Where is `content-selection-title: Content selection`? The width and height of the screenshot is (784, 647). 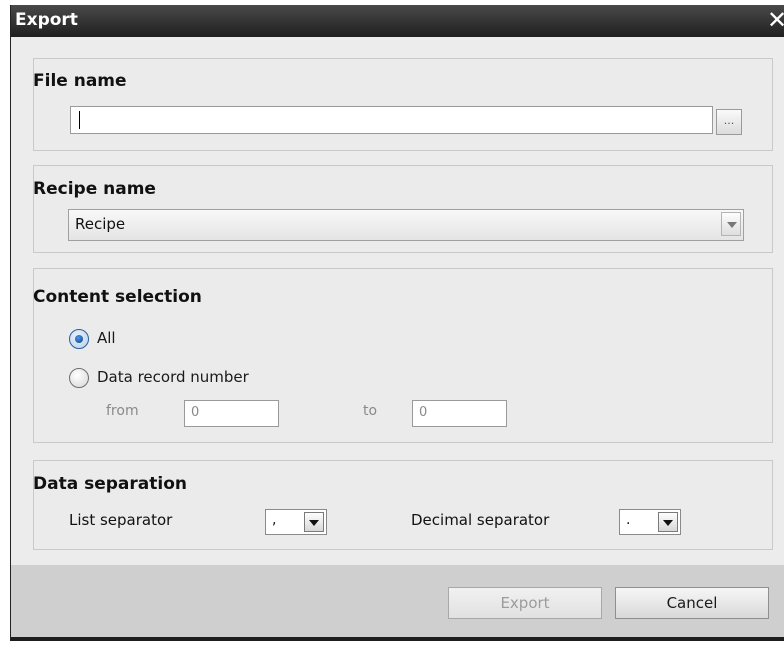 content-selection-title: Content selection is located at coordinates (117, 297).